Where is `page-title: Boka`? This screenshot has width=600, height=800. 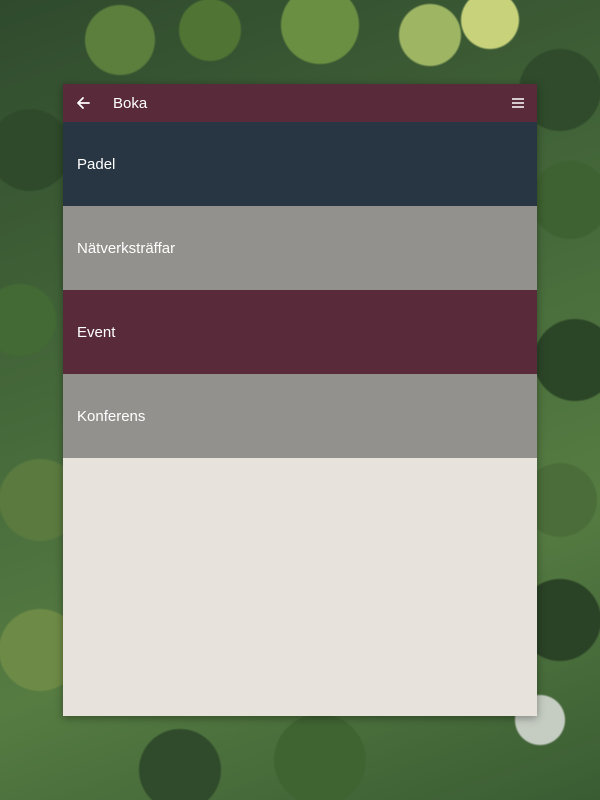 page-title: Boka is located at coordinates (130, 103).